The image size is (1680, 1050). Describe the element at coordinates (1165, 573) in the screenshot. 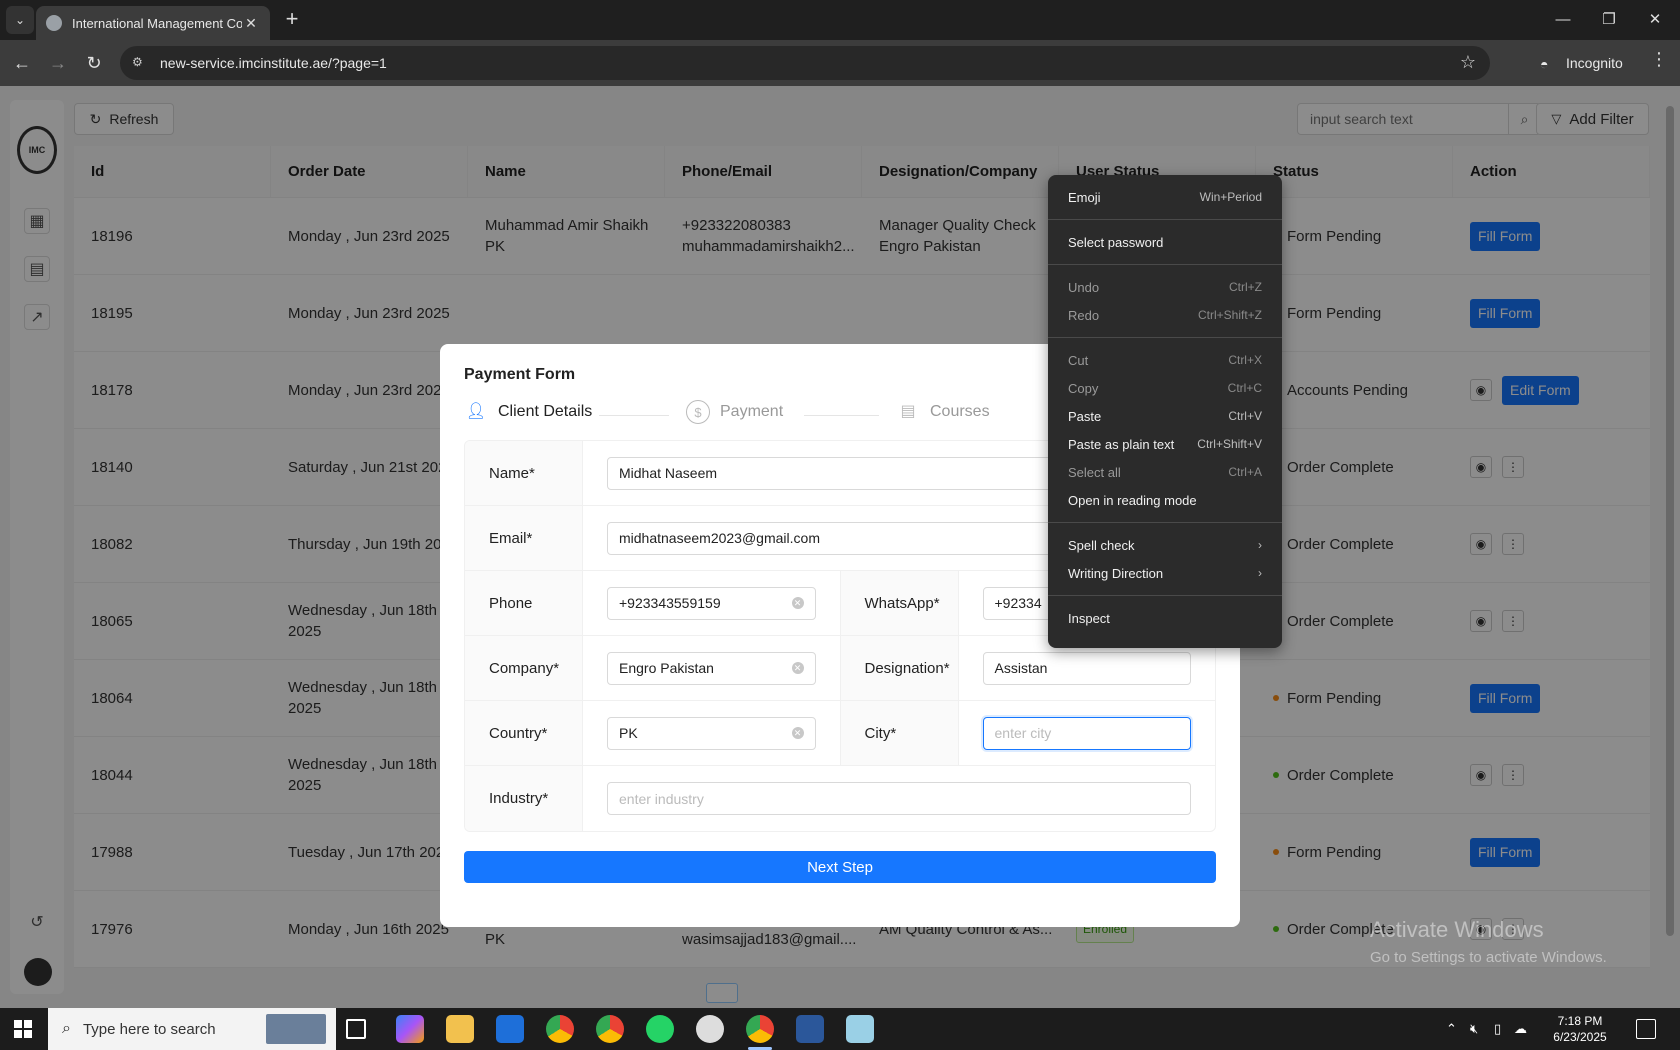

I see `context-menu-item: Writing Direction ›` at that location.